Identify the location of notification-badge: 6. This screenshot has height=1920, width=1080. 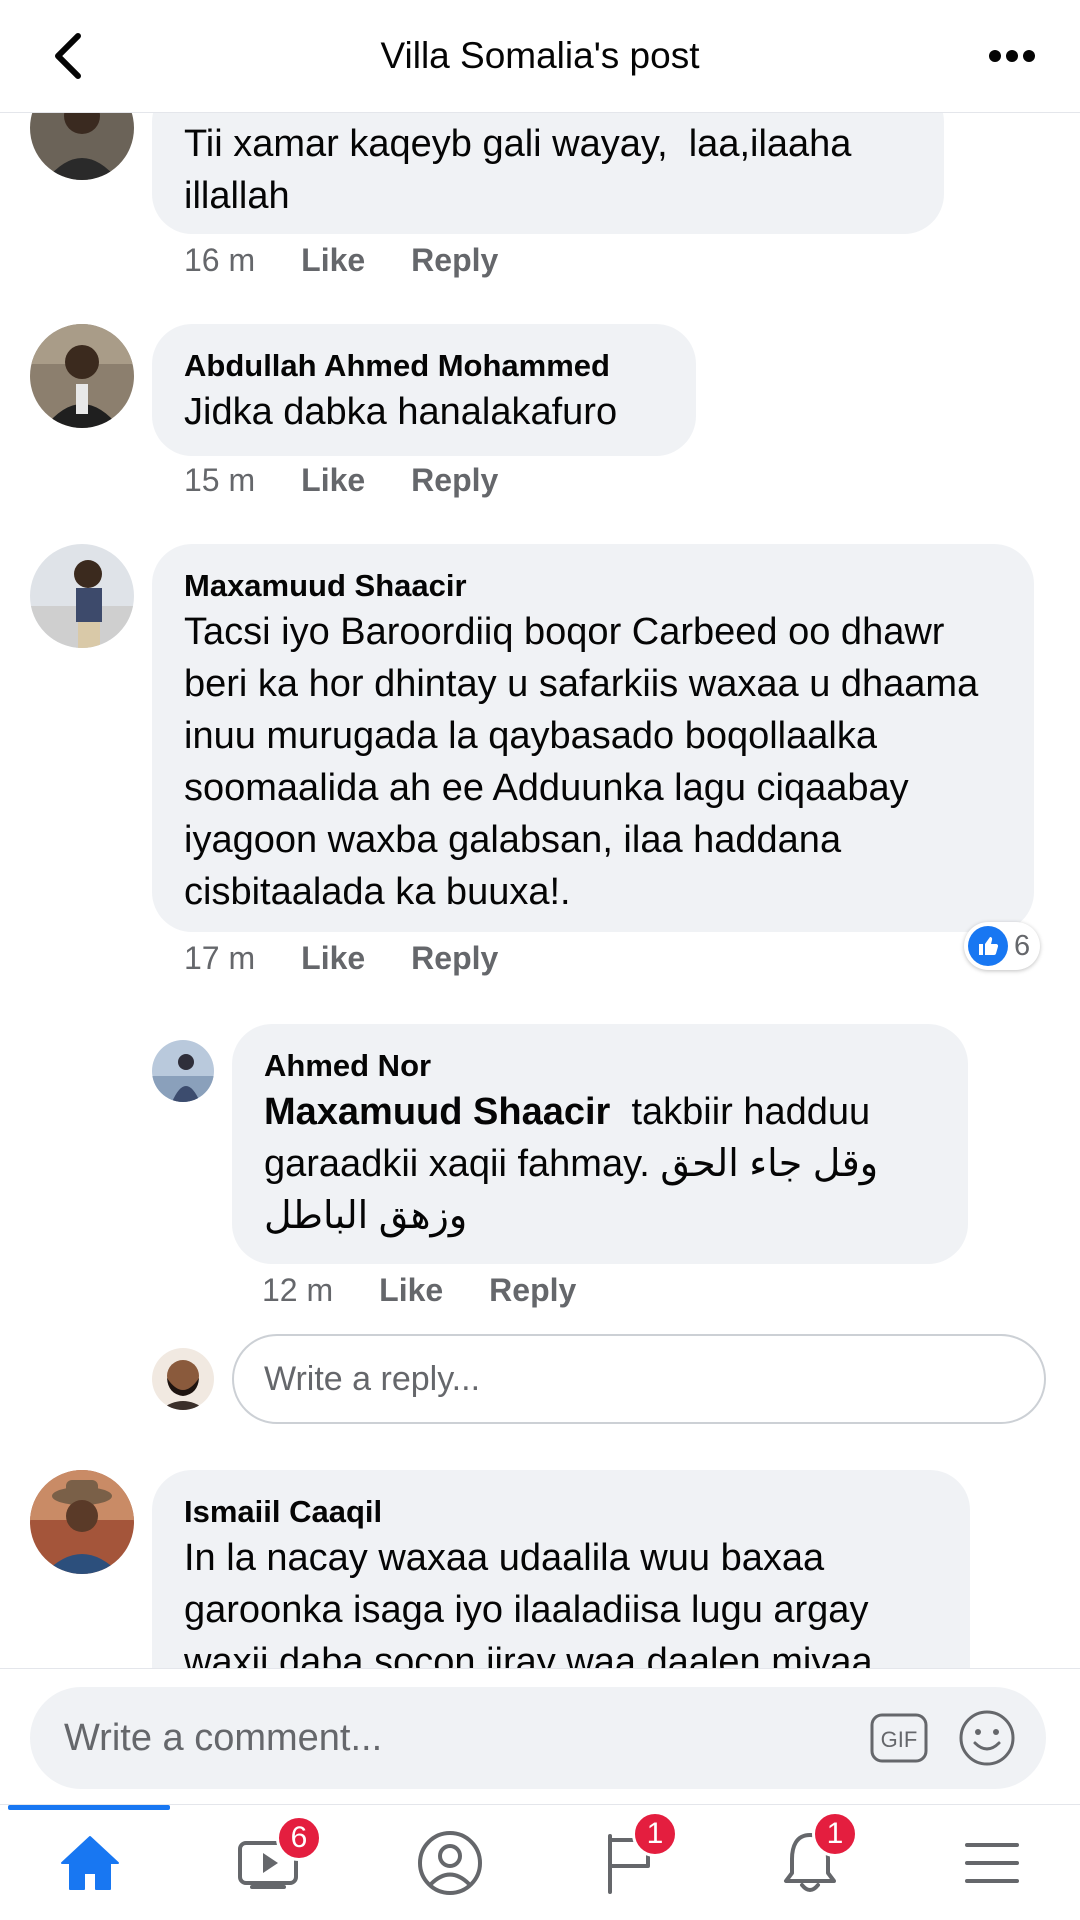
(299, 1838).